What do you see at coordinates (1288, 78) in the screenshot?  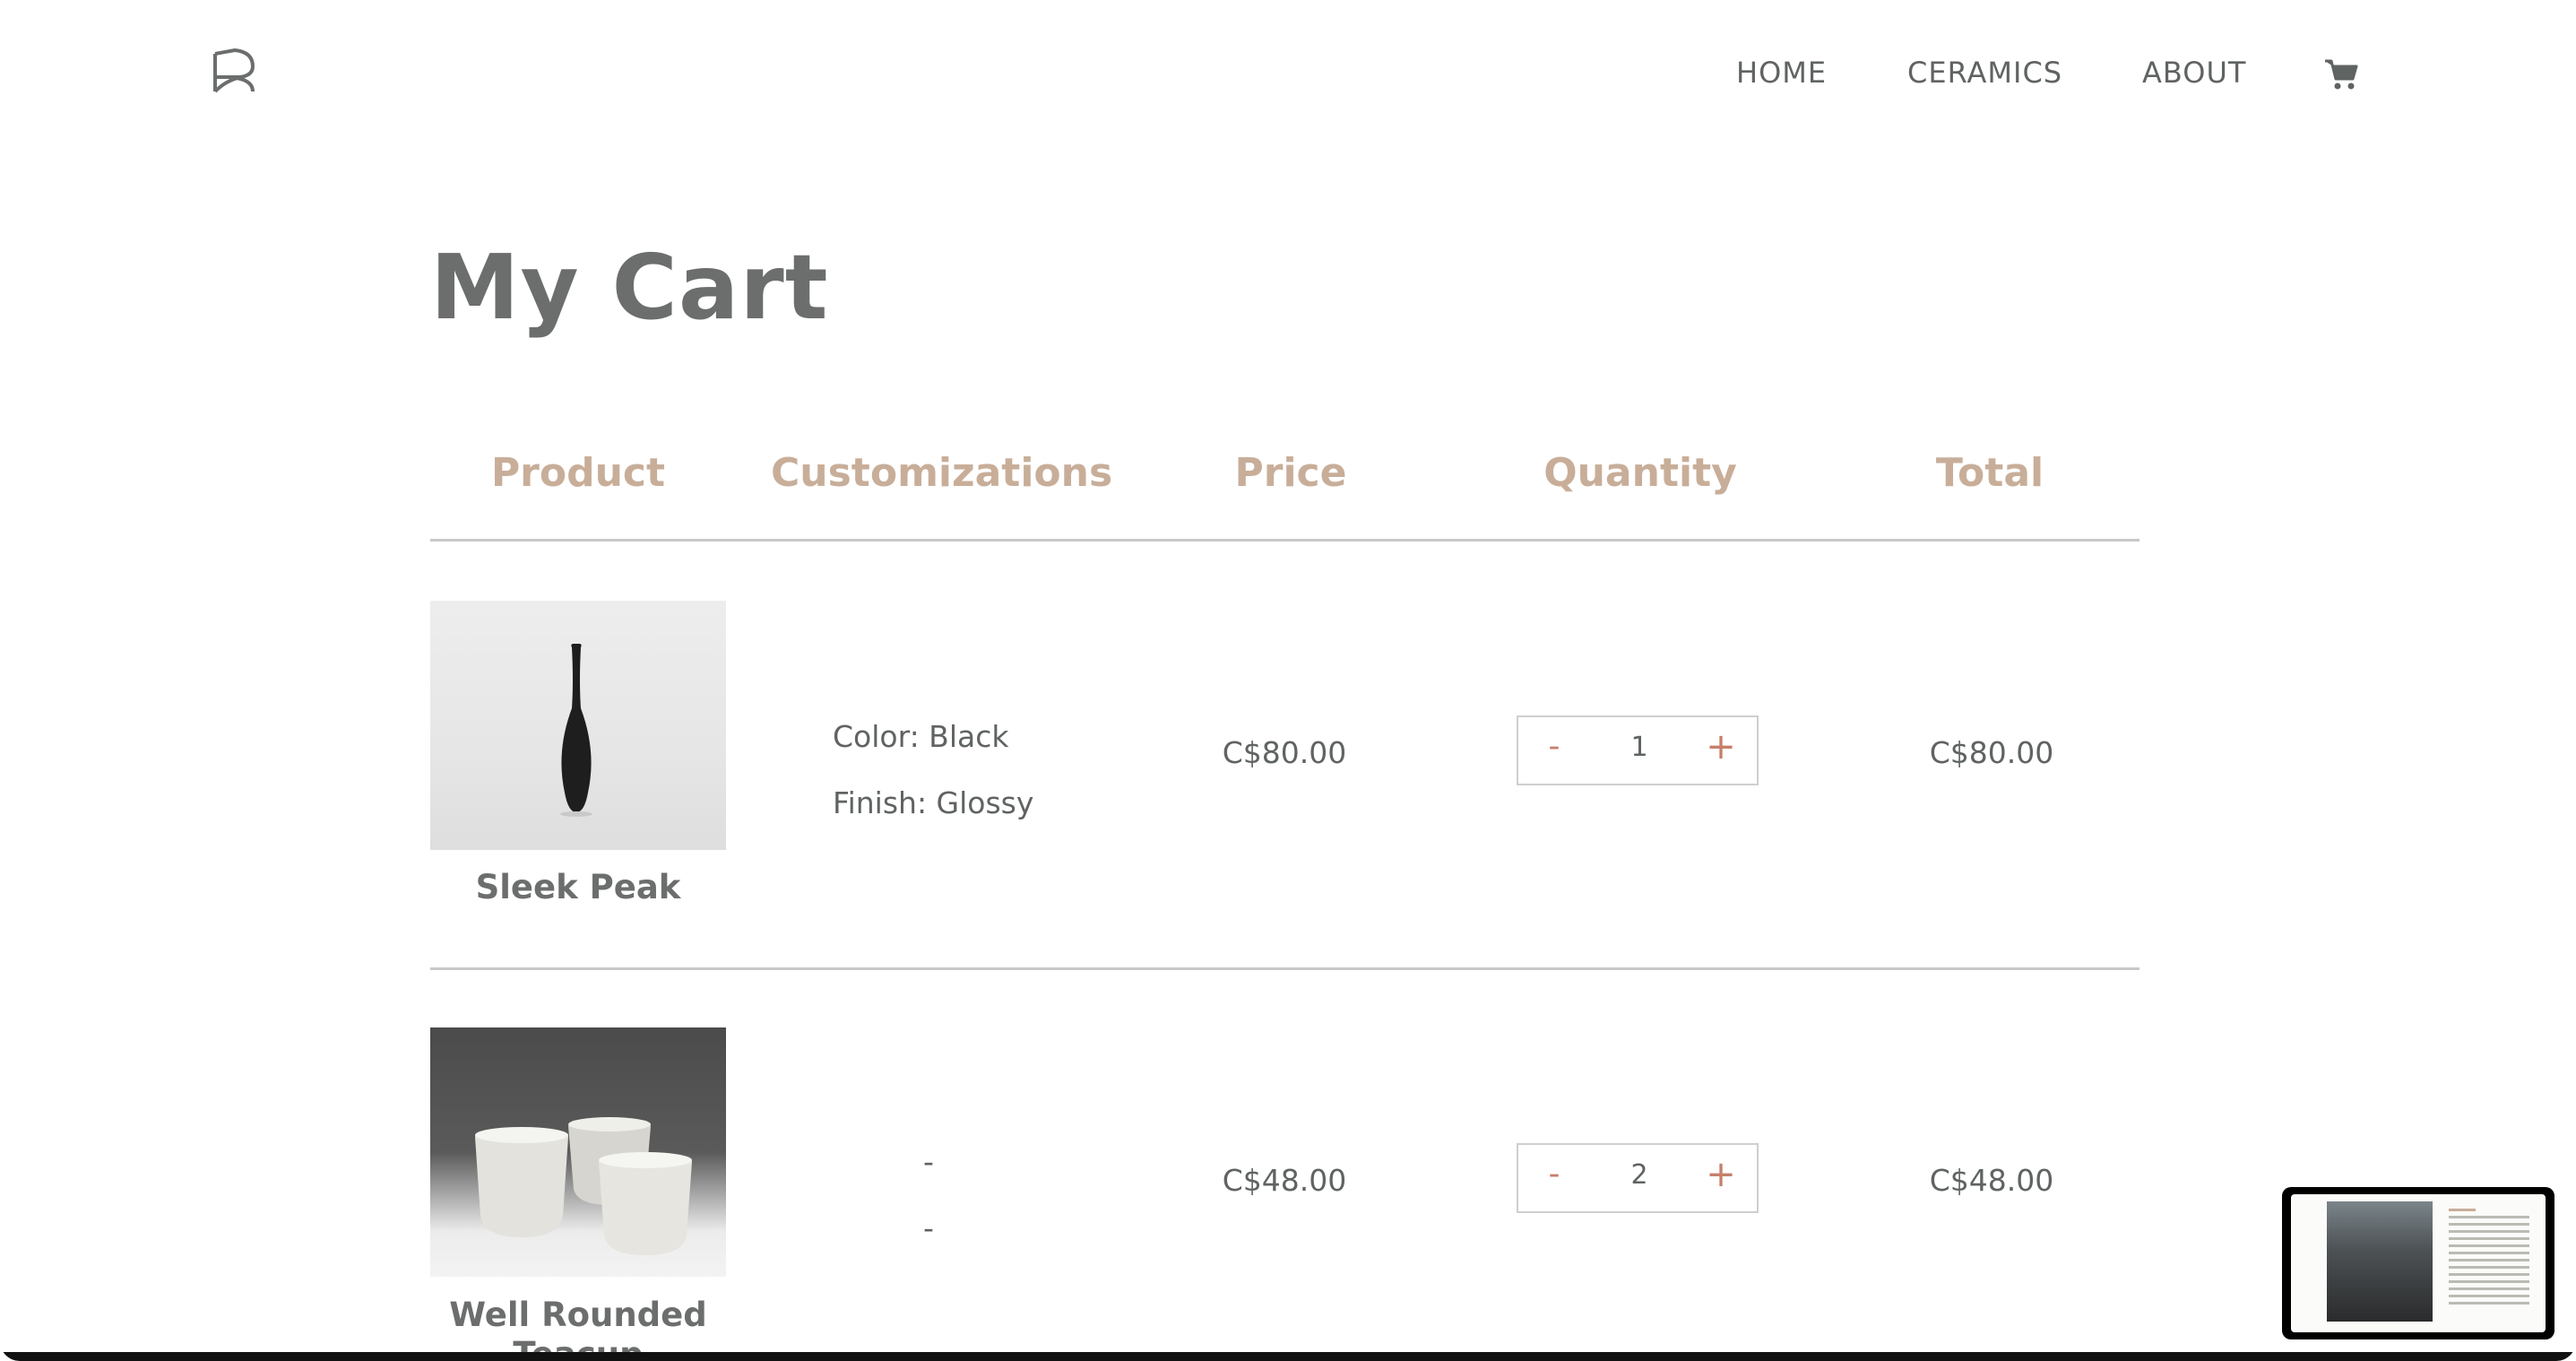 I see `main-nav: HOME CERAMICS ABOUT` at bounding box center [1288, 78].